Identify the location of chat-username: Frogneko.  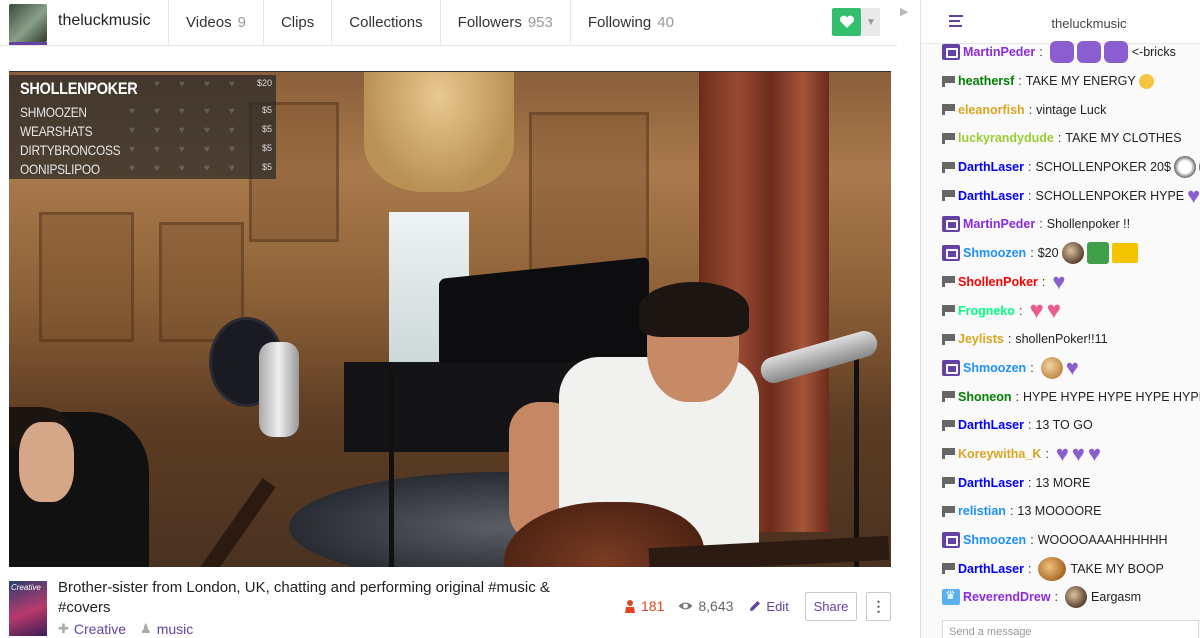
(986, 311).